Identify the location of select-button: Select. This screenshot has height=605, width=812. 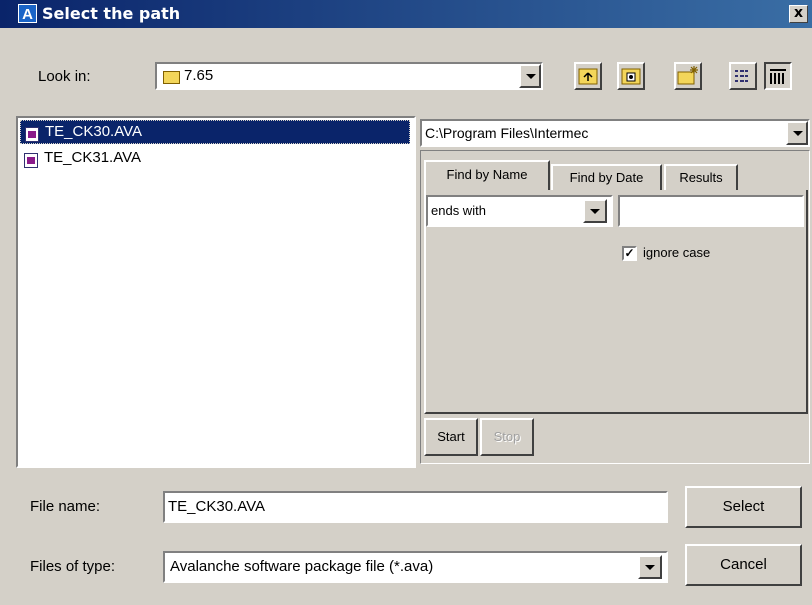
(743, 507).